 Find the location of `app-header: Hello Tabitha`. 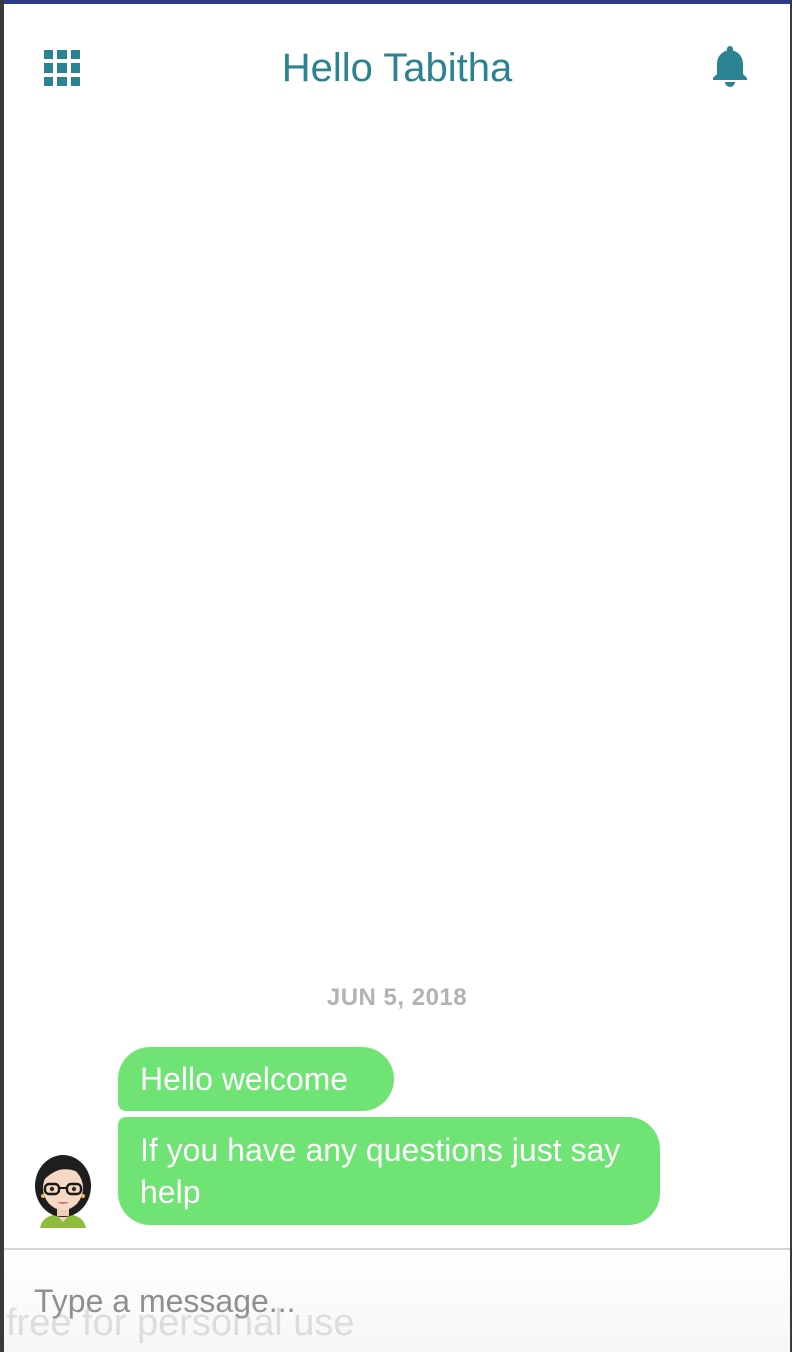

app-header: Hello Tabitha is located at coordinates (397, 69).